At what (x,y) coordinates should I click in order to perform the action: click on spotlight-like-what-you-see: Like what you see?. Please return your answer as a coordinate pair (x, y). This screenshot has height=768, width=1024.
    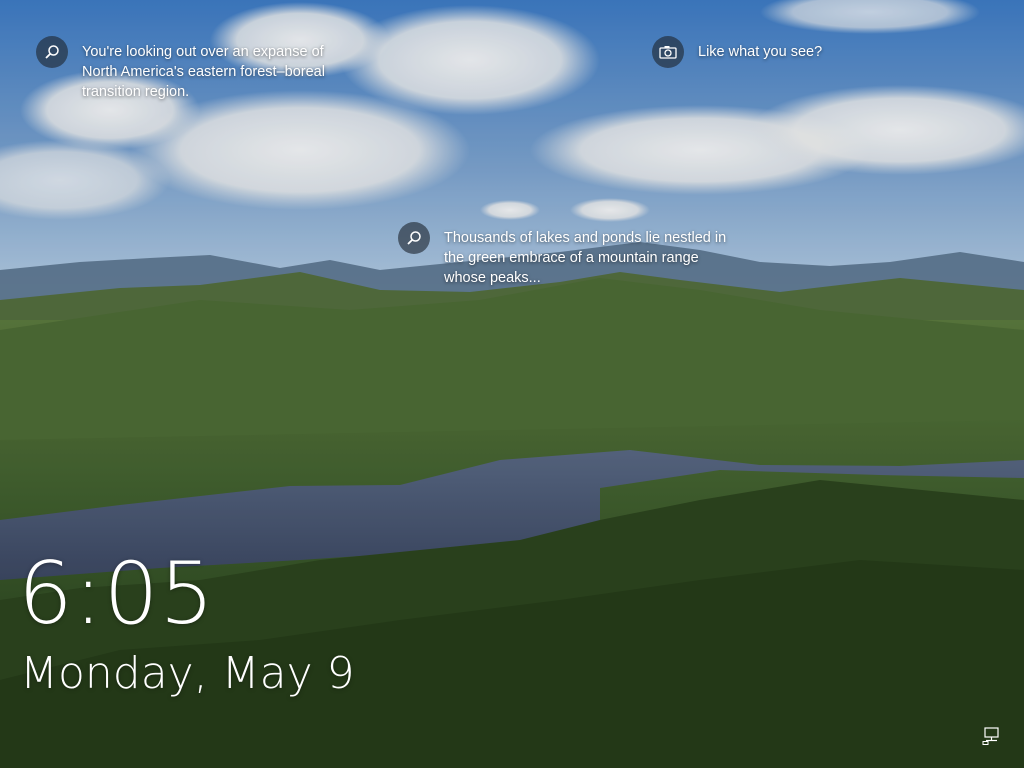
    Looking at the image, I should click on (762, 52).